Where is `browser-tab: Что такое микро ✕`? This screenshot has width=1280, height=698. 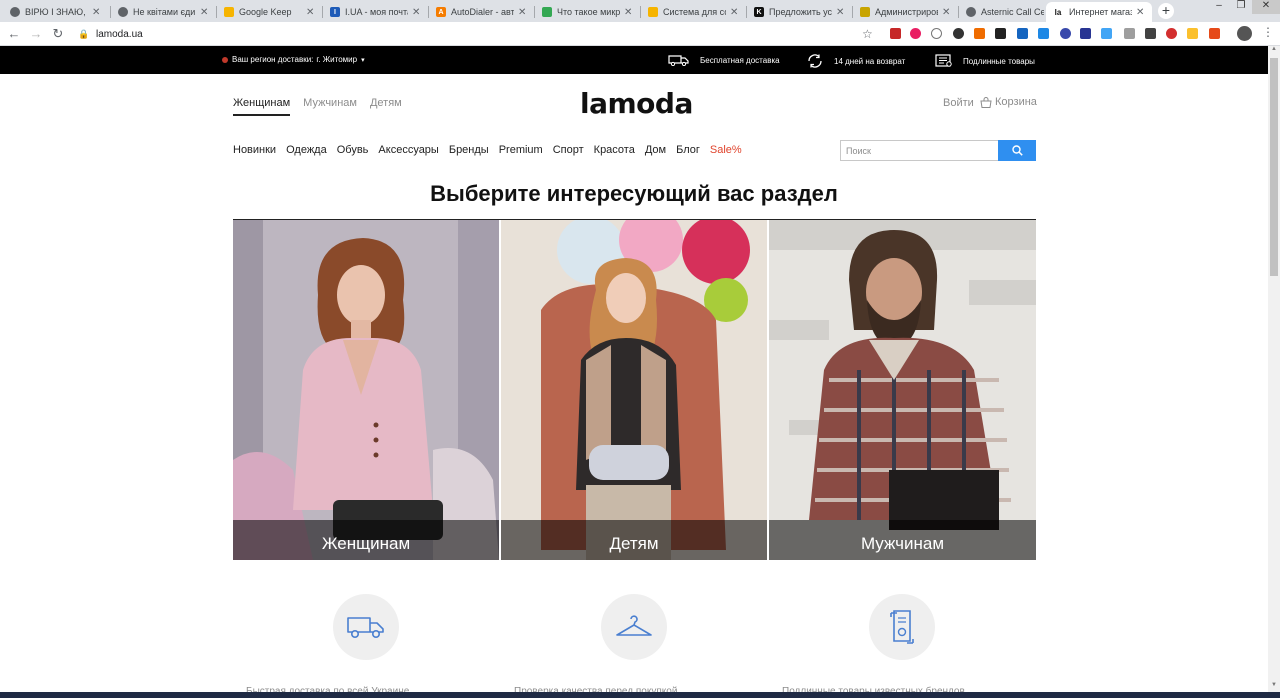
browser-tab: Что такое микро ✕ is located at coordinates (588, 12).